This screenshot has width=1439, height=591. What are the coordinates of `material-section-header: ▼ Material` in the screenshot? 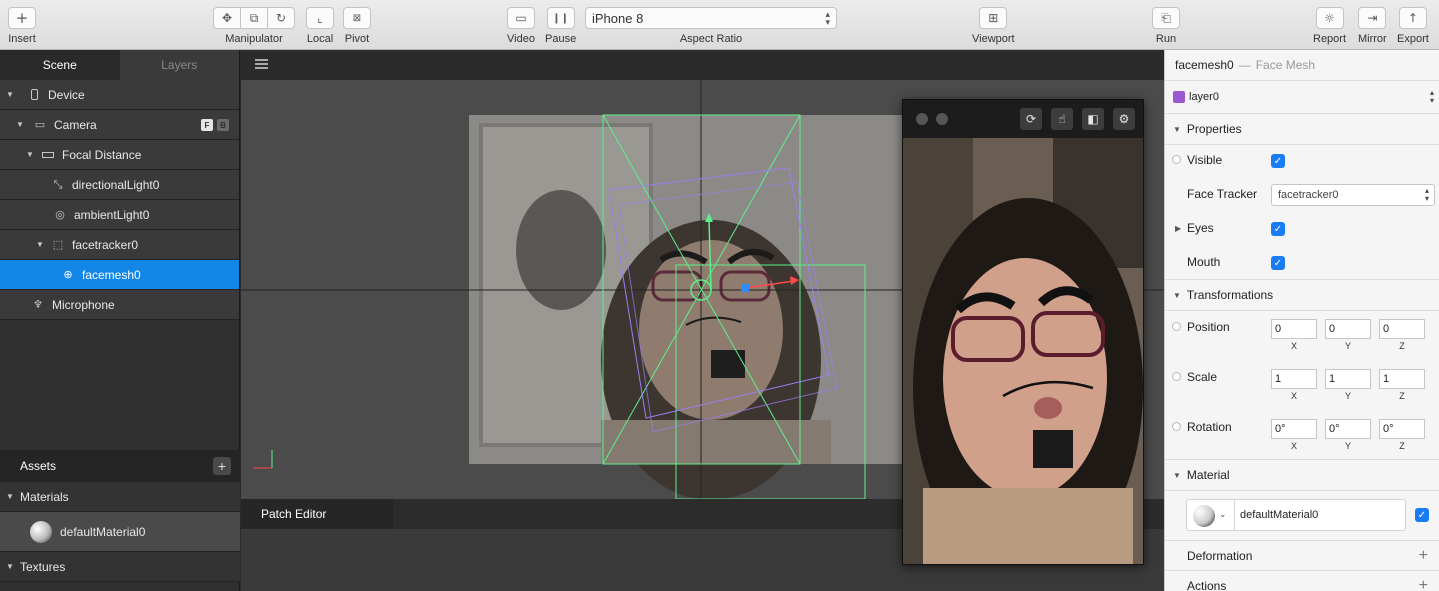 It's located at (1302, 475).